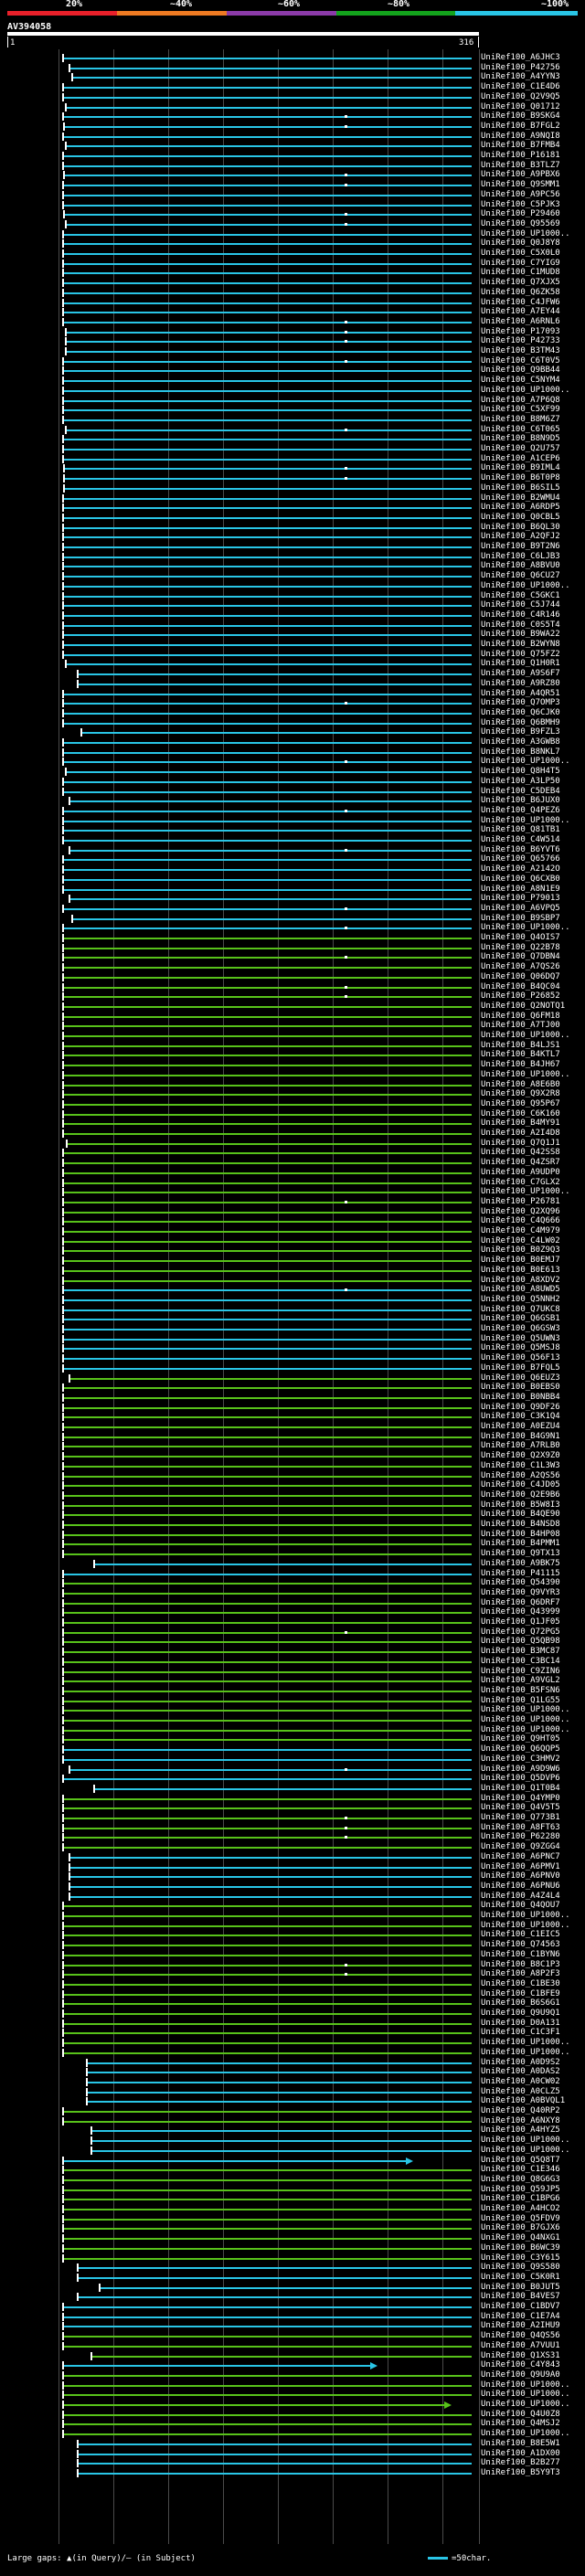 This screenshot has width=585, height=2576. What do you see at coordinates (520, 76) in the screenshot?
I see `hit-label: UniRef100_A4YYN3` at bounding box center [520, 76].